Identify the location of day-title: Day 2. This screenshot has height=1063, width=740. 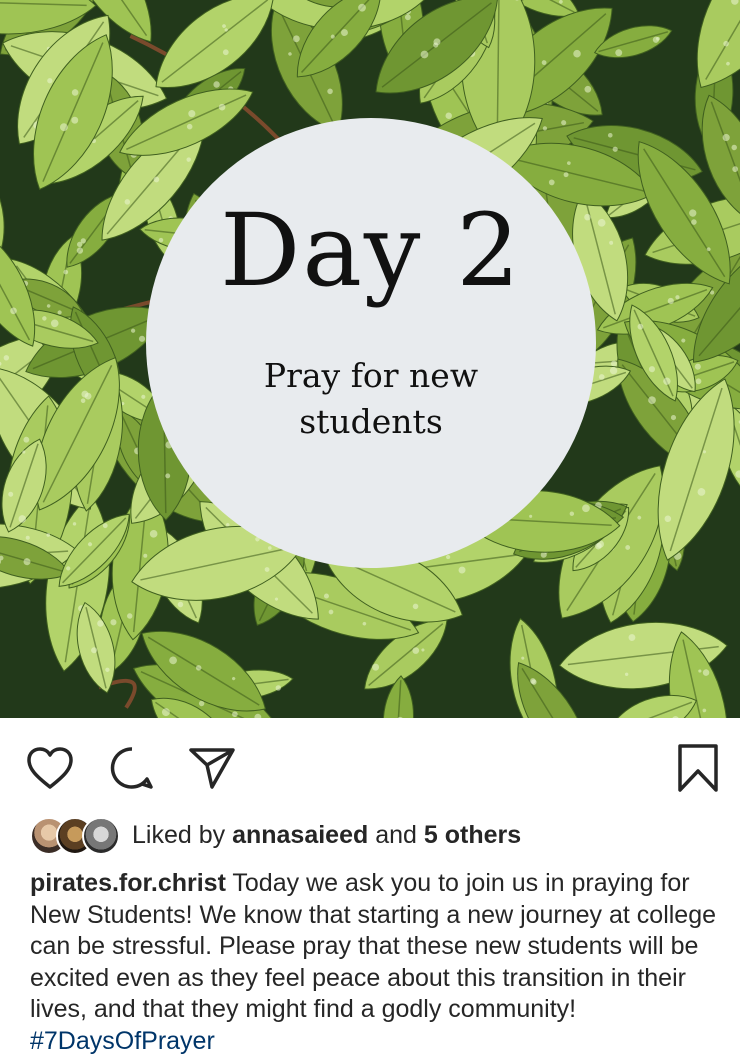
(371, 250).